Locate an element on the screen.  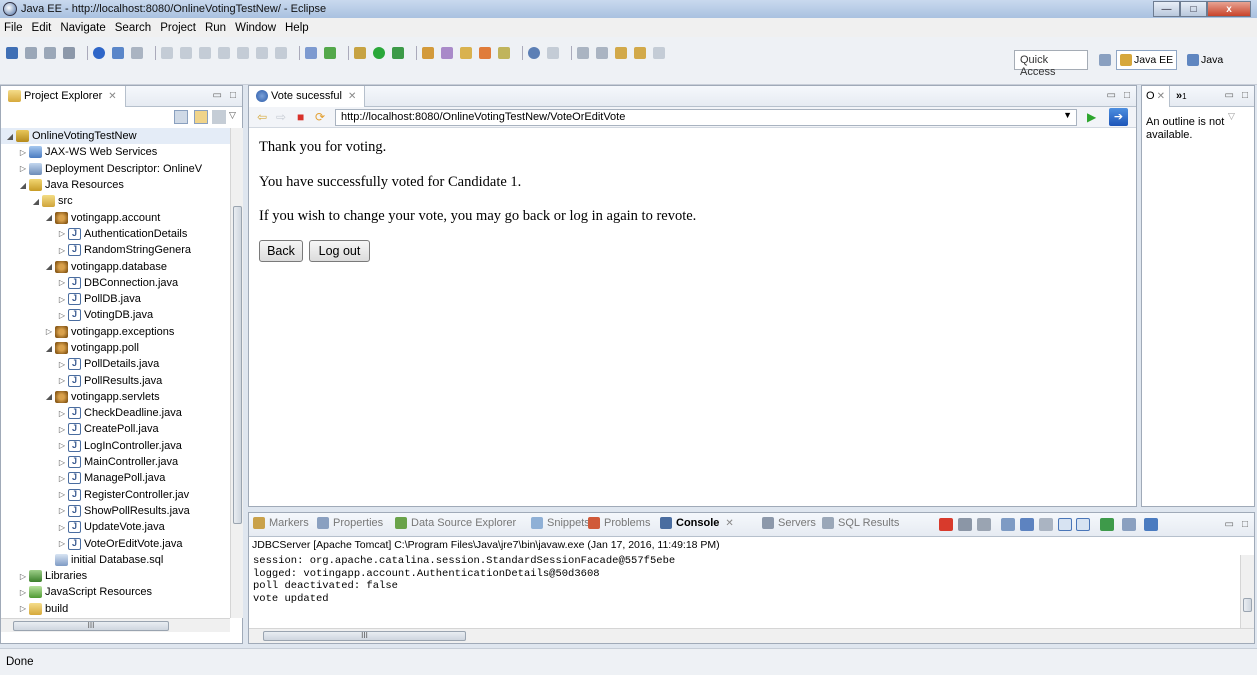
tree-item: ▷ votingapp.exceptions is located at coordinates (116, 332).